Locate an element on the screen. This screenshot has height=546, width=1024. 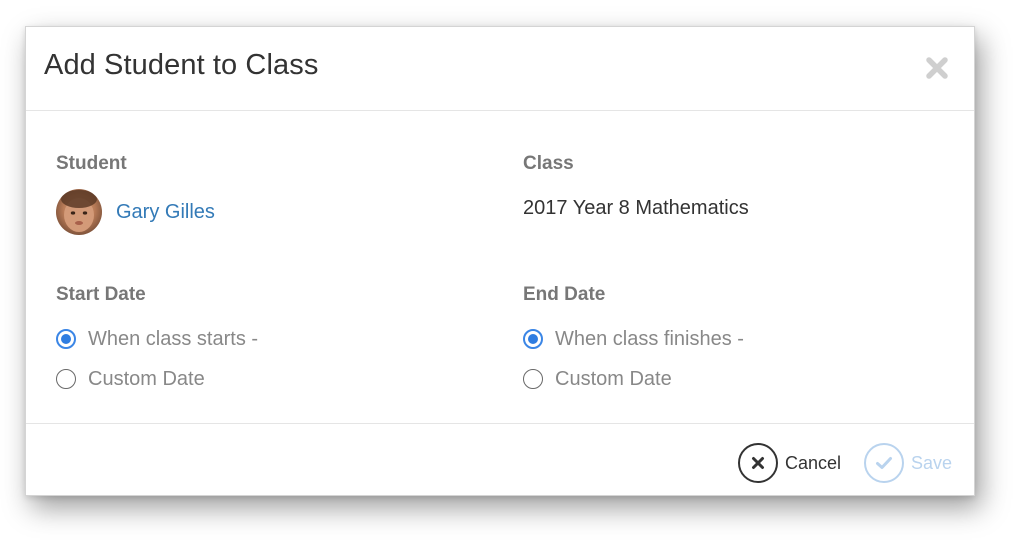
student-avatar is located at coordinates (79, 212).